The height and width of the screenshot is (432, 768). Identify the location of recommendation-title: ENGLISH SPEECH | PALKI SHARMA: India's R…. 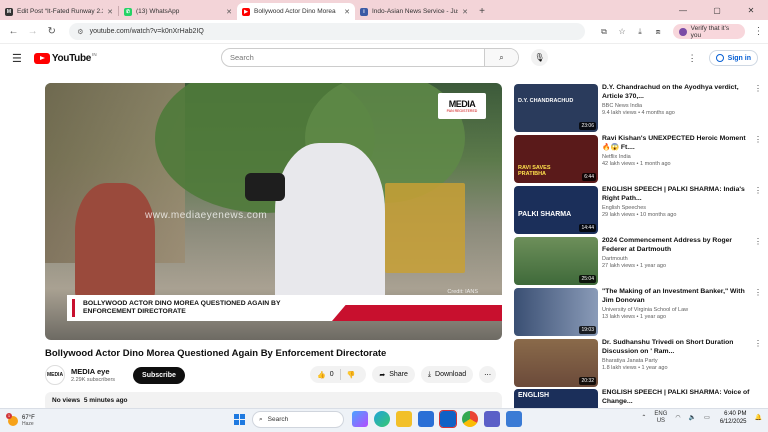
(677, 194).